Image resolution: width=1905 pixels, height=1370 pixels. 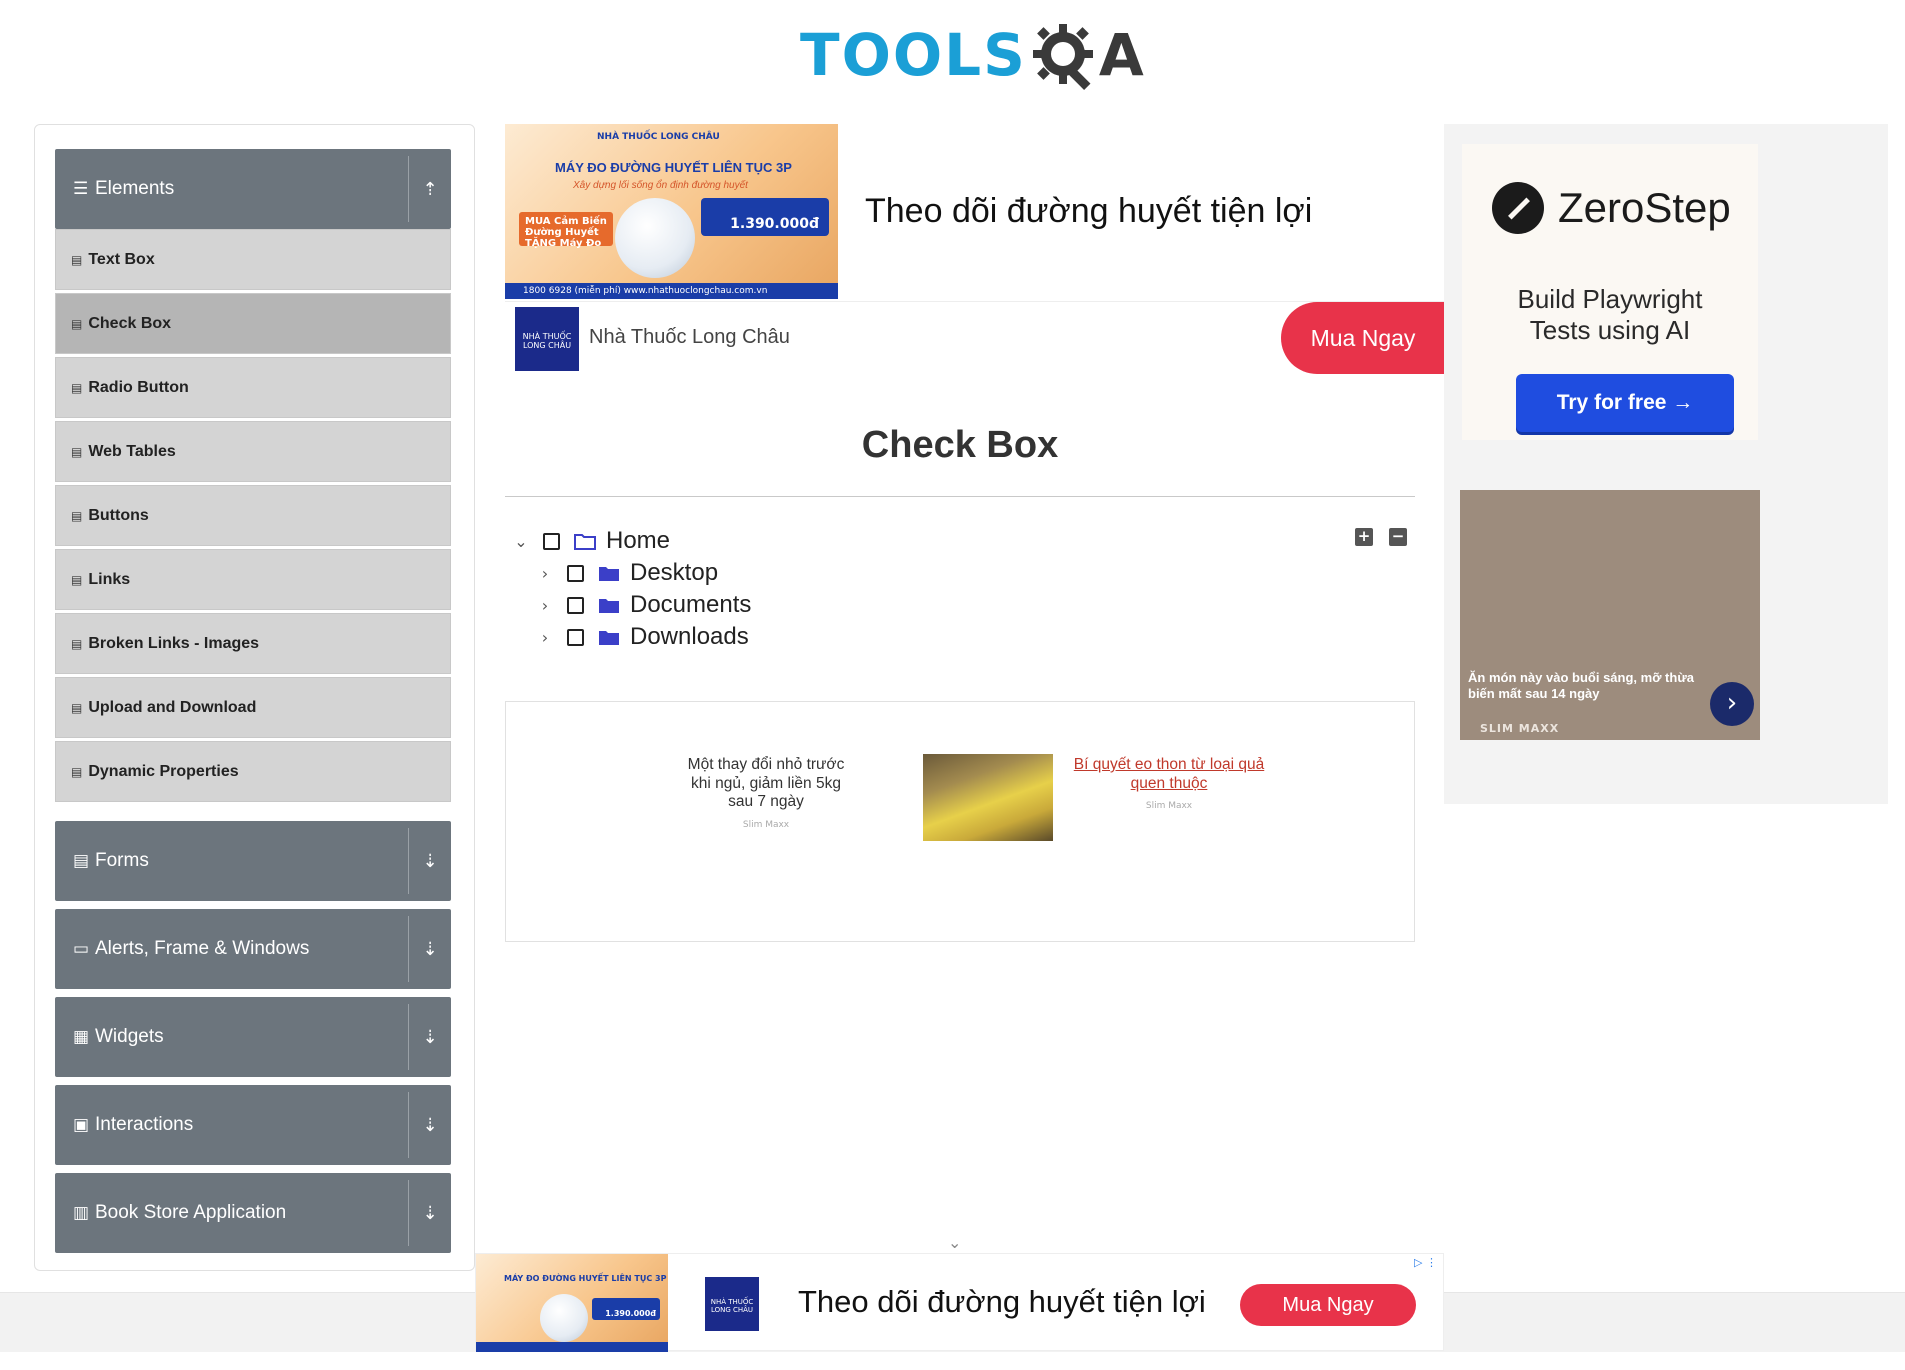 I want to click on upload-icon: ⇡, so click(x=430, y=189).